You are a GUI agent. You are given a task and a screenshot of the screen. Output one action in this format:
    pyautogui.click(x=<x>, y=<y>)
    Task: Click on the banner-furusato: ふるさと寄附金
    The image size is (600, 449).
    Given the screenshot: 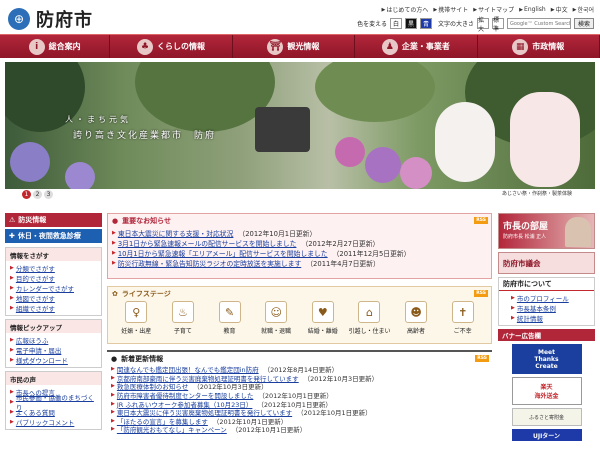 What is the action you would take?
    pyautogui.click(x=546, y=417)
    